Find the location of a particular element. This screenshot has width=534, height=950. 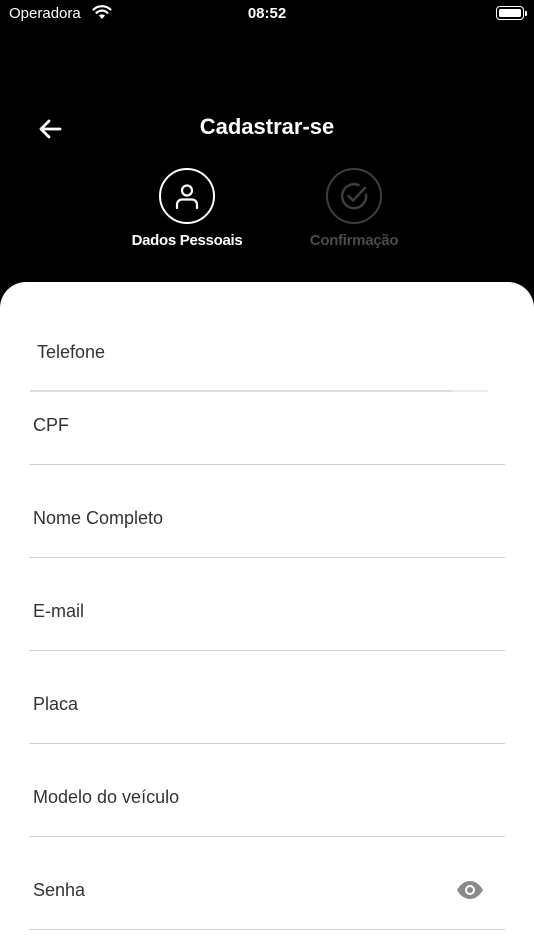

check-circle-icon is located at coordinates (354, 196).